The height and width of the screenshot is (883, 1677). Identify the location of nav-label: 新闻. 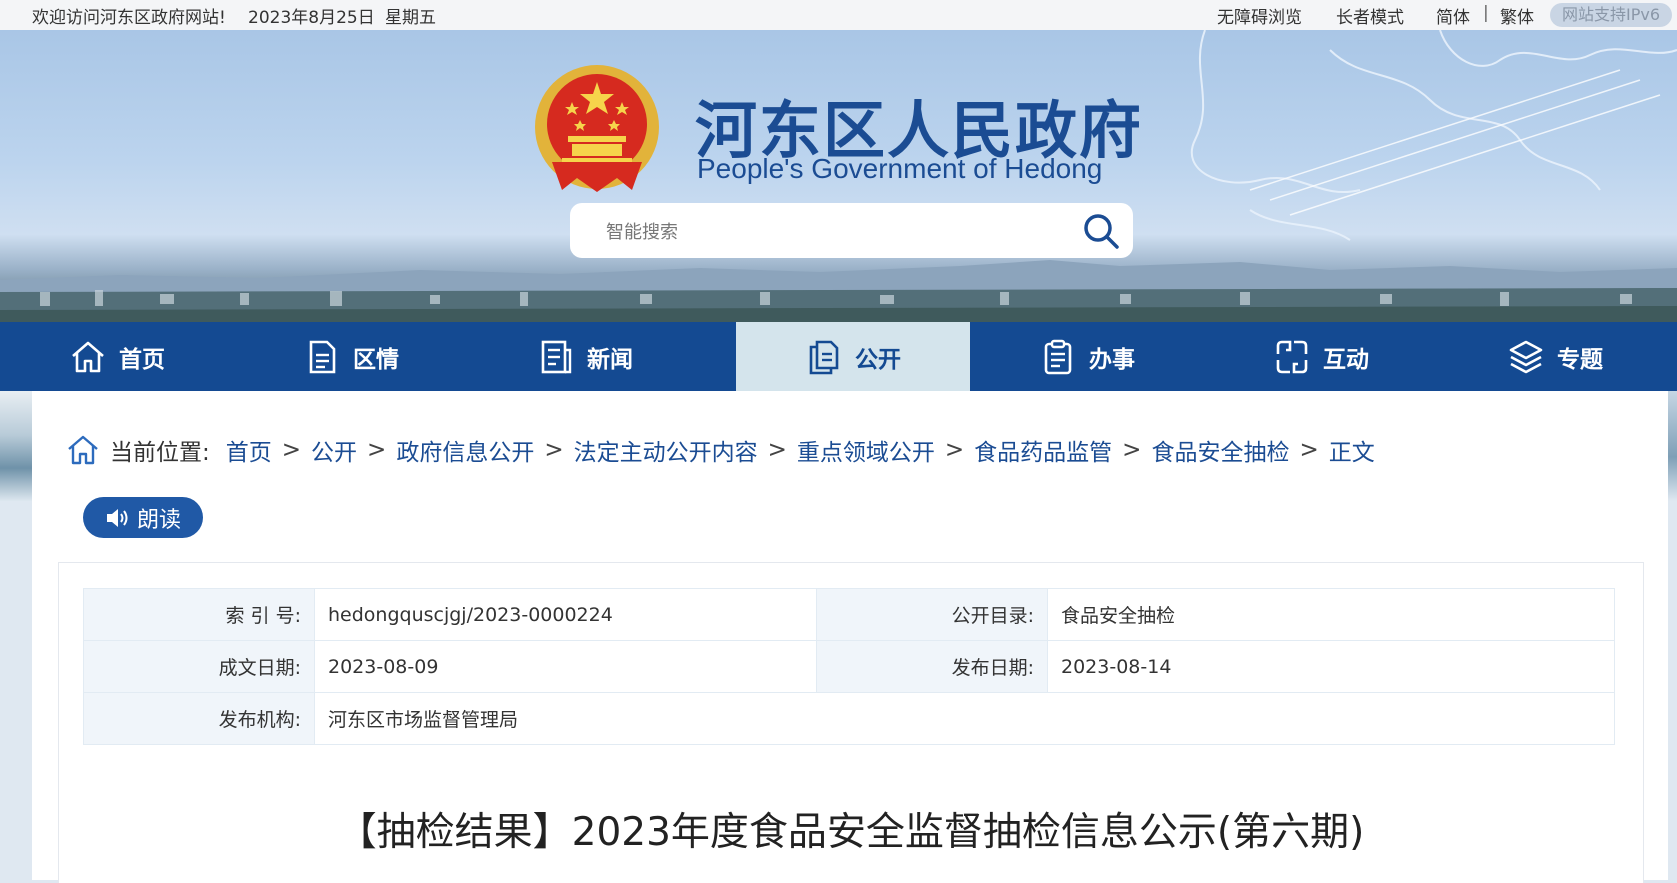
(610, 359).